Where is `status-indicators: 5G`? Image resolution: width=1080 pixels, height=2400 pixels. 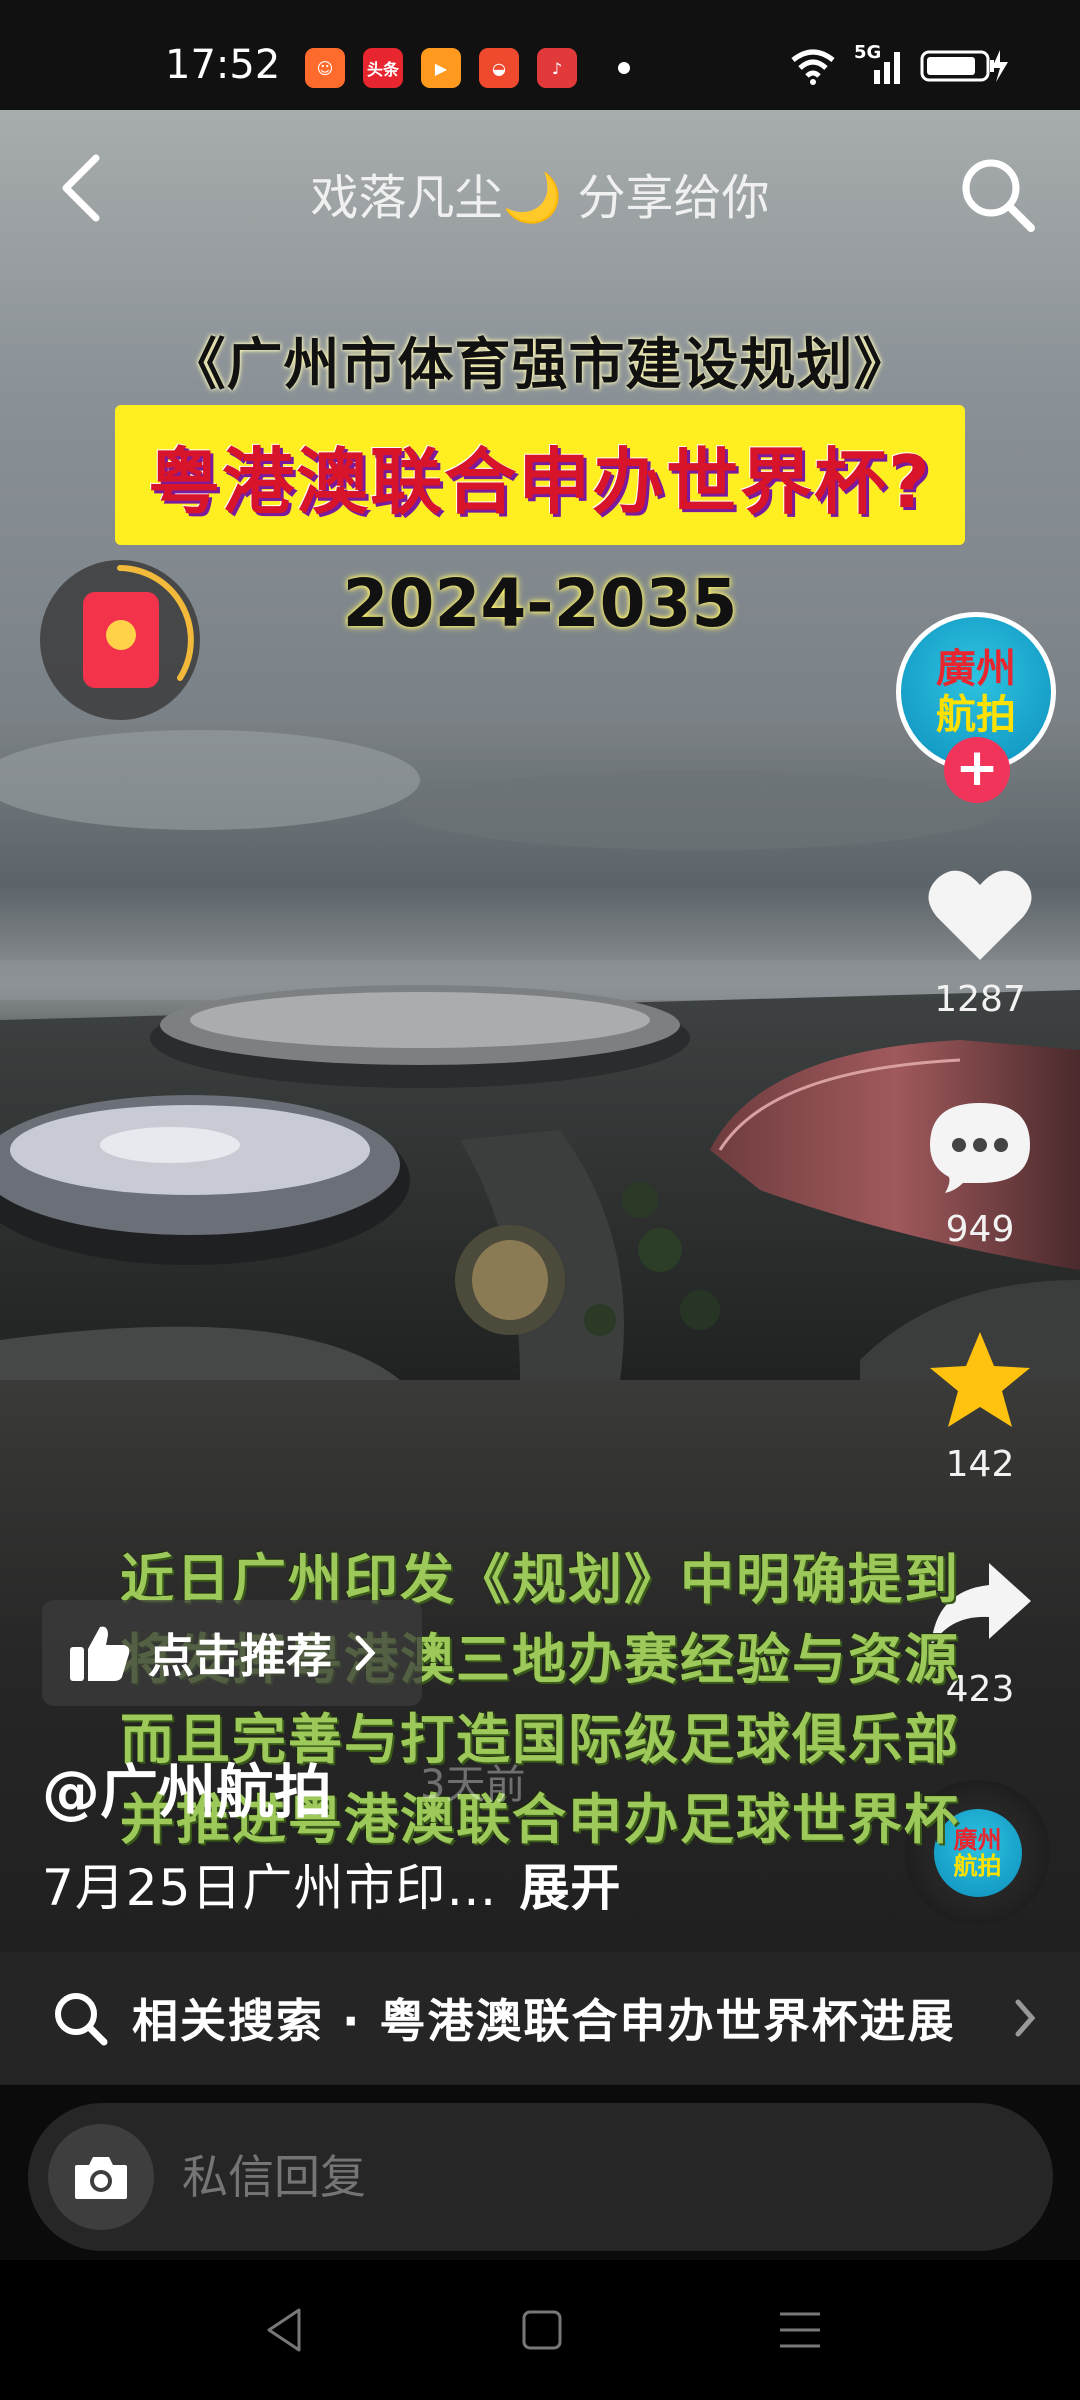 status-indicators: 5G is located at coordinates (899, 64).